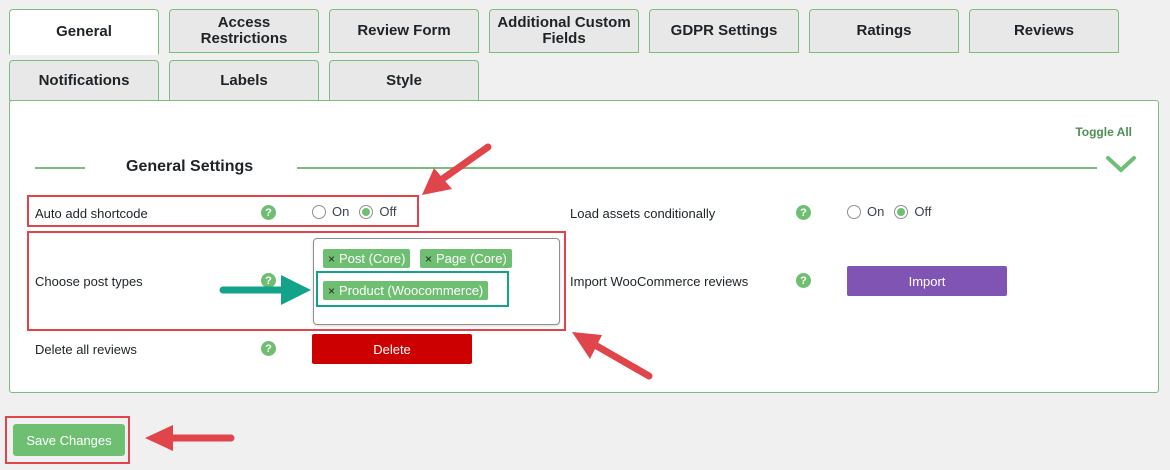 The height and width of the screenshot is (470, 1170). I want to click on section-divider-left, so click(60, 168).